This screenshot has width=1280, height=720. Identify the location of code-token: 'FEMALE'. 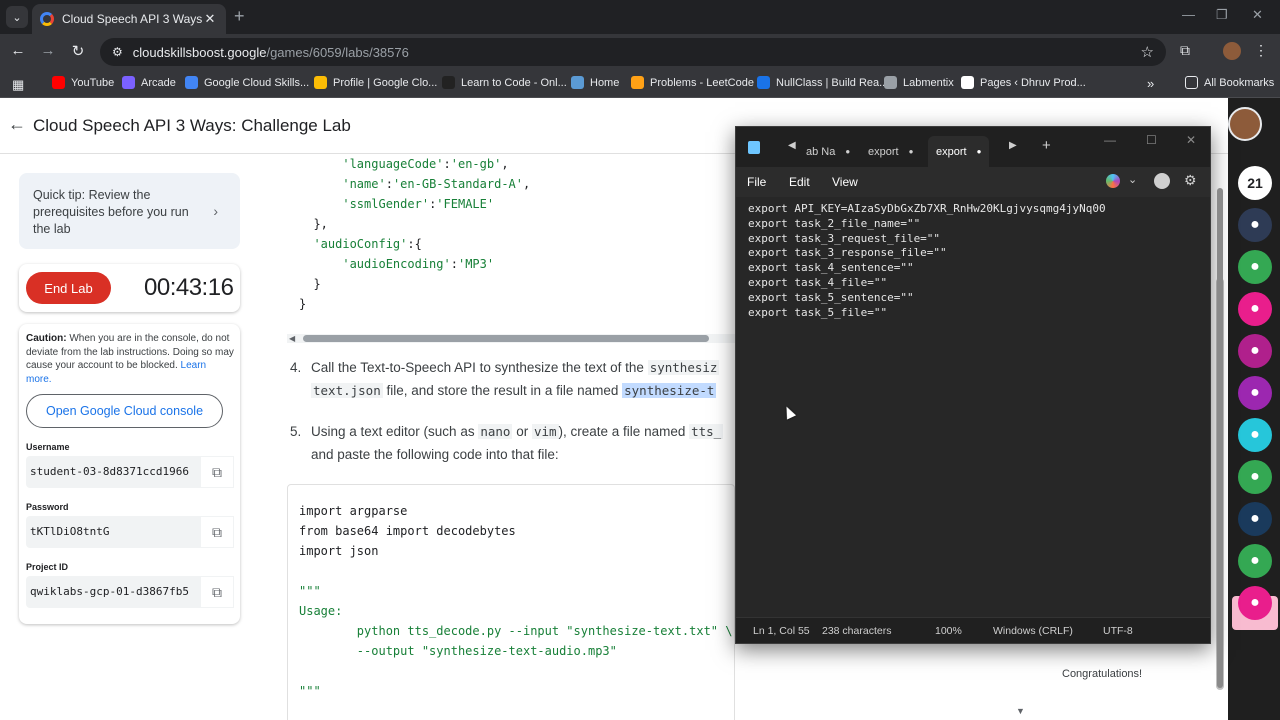
(465, 204).